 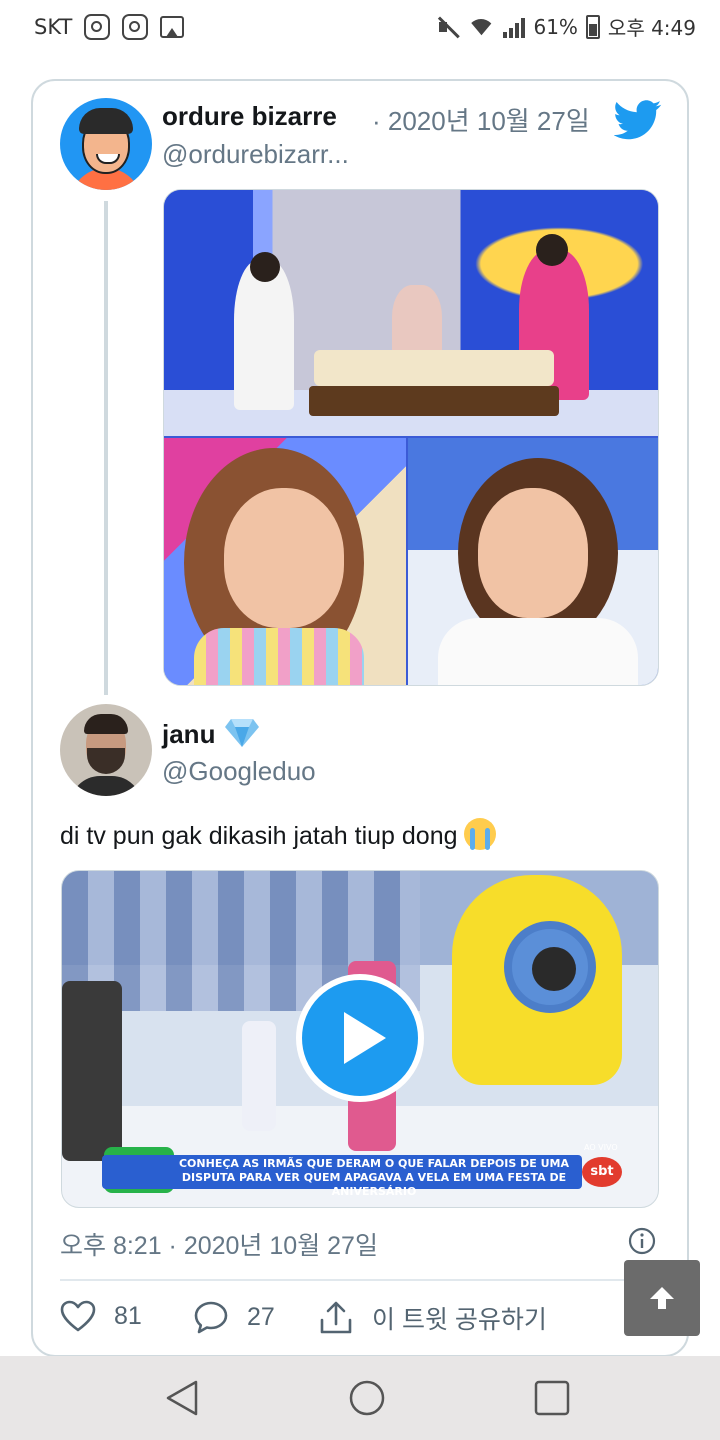 I want to click on carrier-label: SKT, so click(x=53, y=27).